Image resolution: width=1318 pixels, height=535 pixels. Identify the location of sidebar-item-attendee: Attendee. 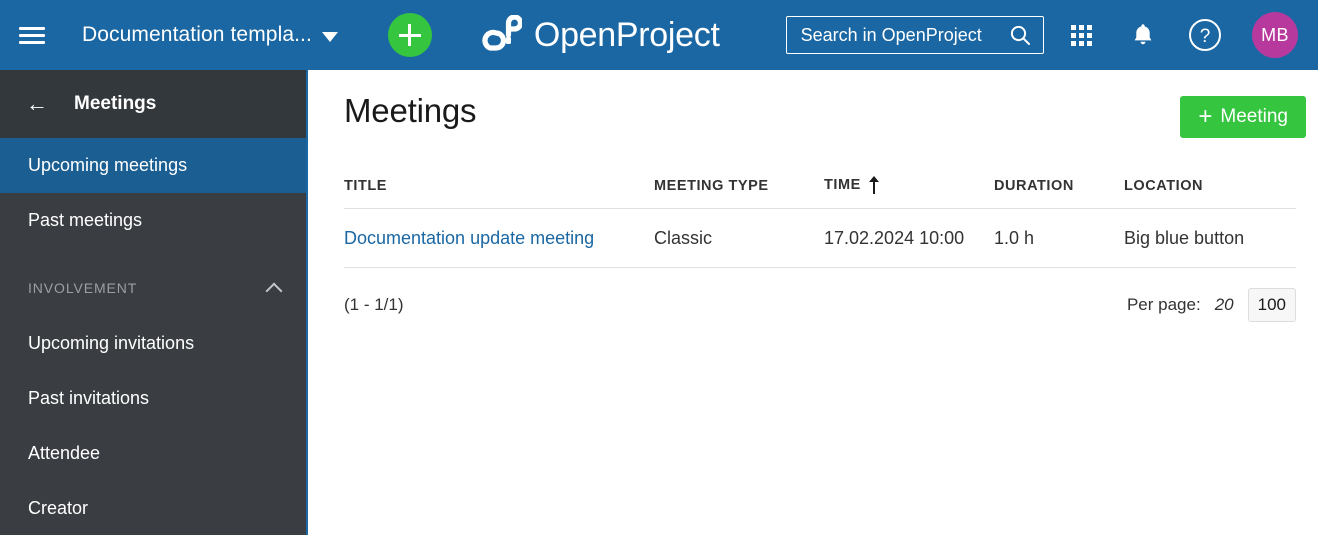
(153, 453).